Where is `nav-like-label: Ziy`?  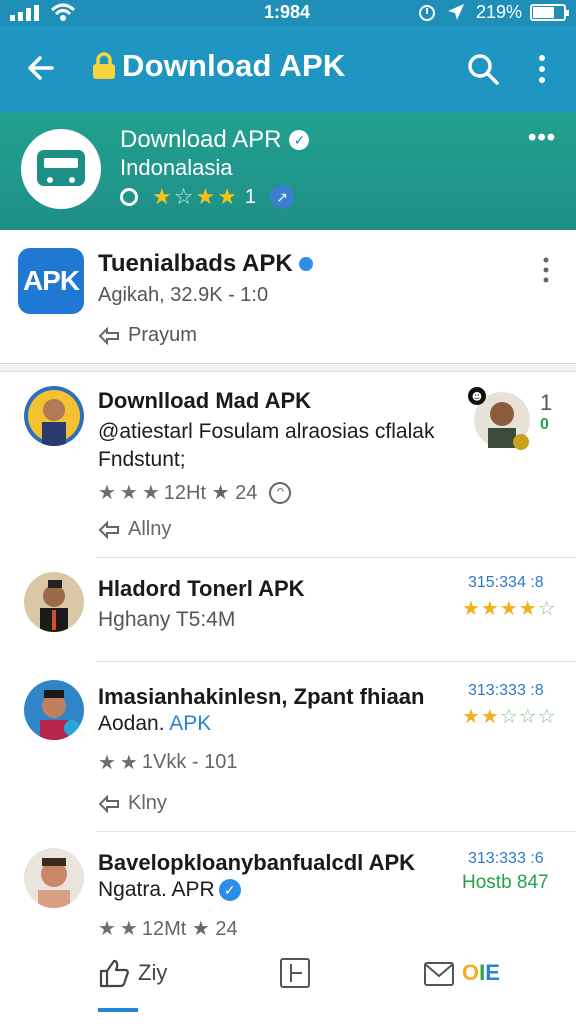 nav-like-label: Ziy is located at coordinates (153, 972).